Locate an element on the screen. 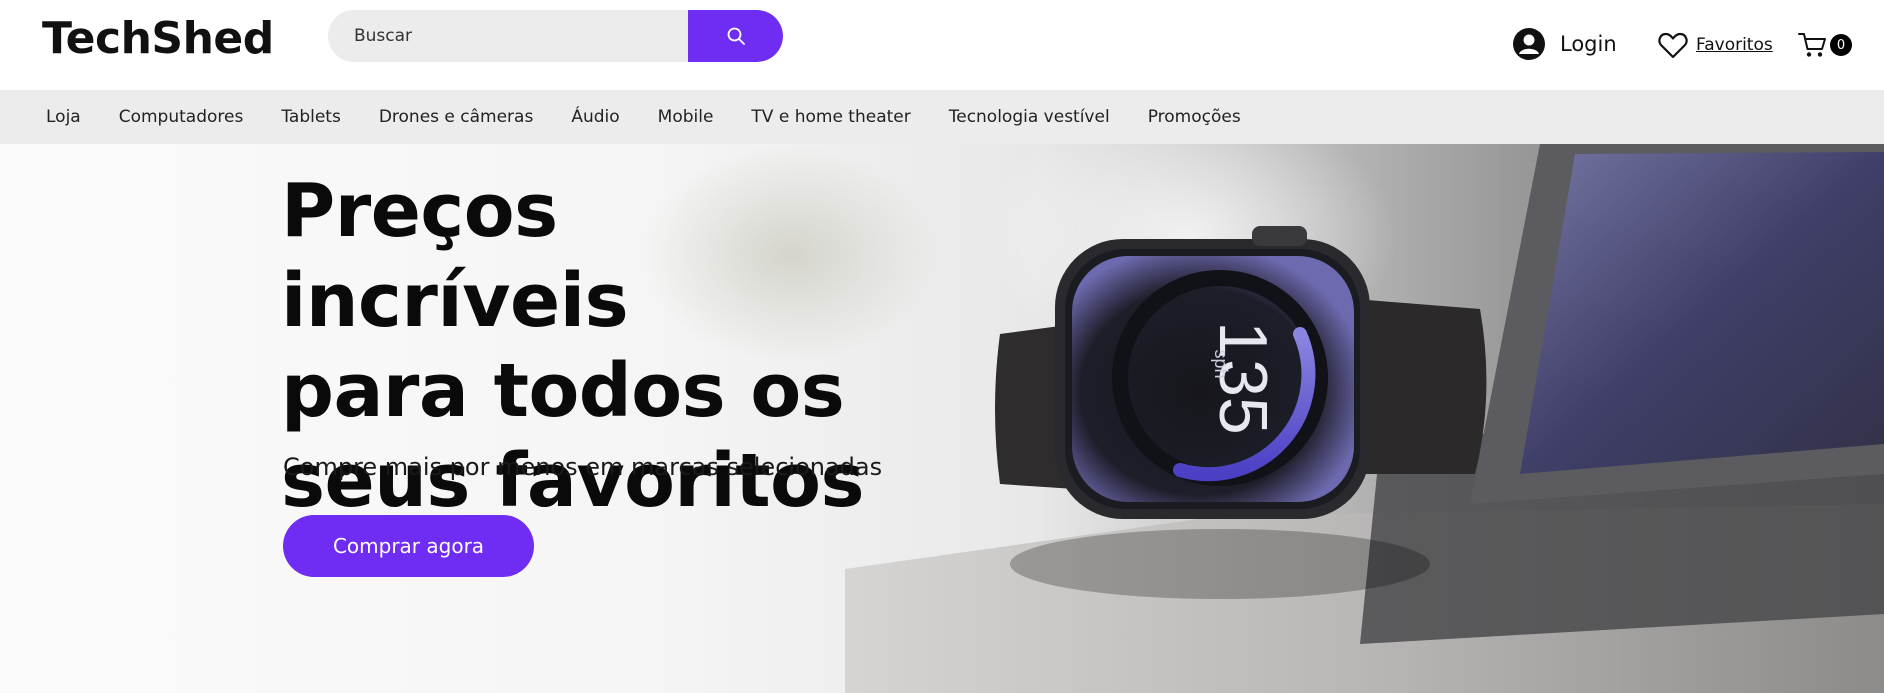  nav-item-tablets: Tablets is located at coordinates (310, 117).